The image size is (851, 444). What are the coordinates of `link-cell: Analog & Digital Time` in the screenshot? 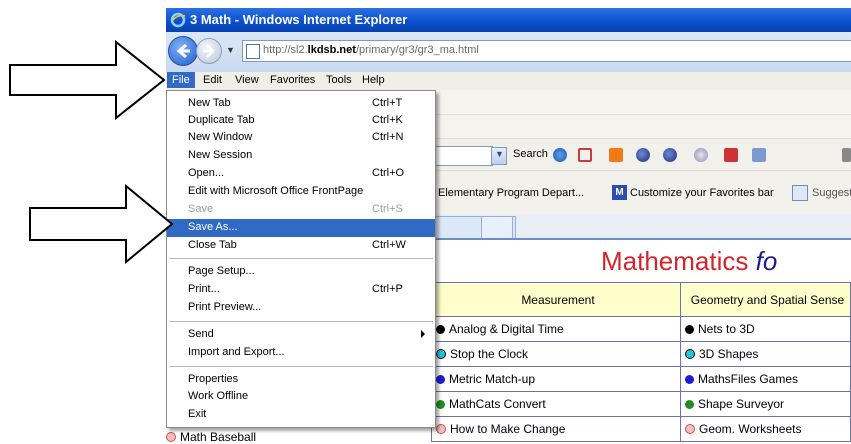 It's located at (556, 329).